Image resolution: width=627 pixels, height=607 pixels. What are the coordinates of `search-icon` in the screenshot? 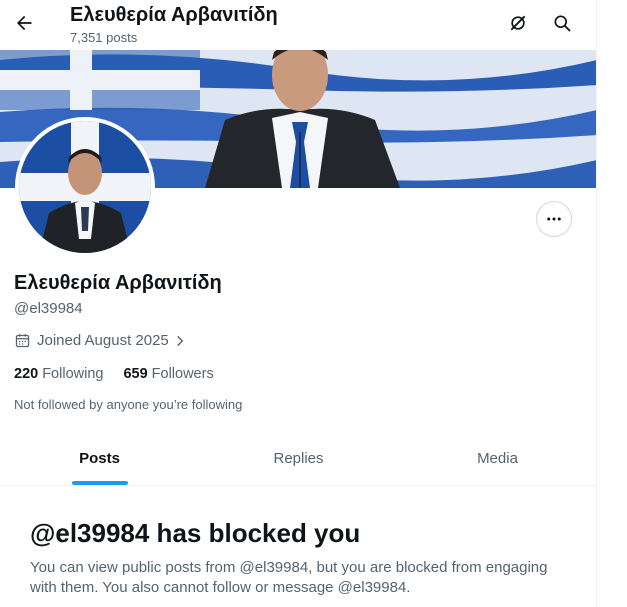 It's located at (562, 23).